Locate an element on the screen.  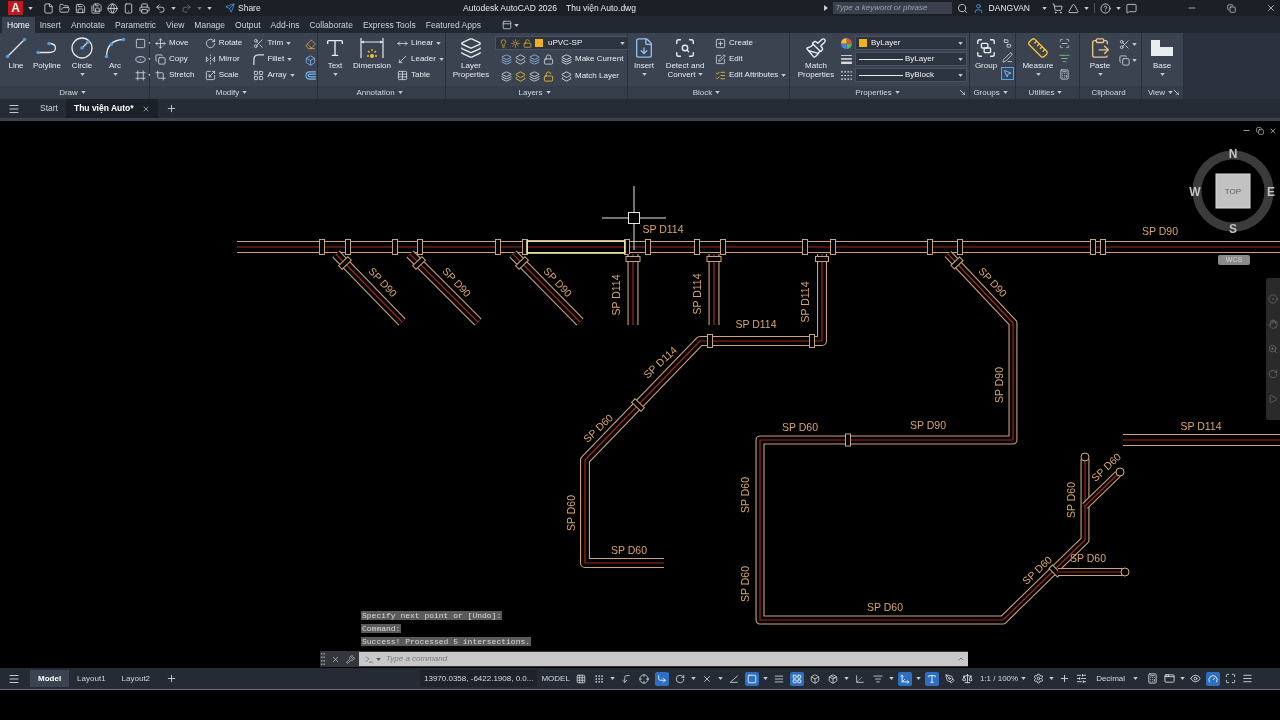
layout-tab: Layout1 is located at coordinates (91, 678).